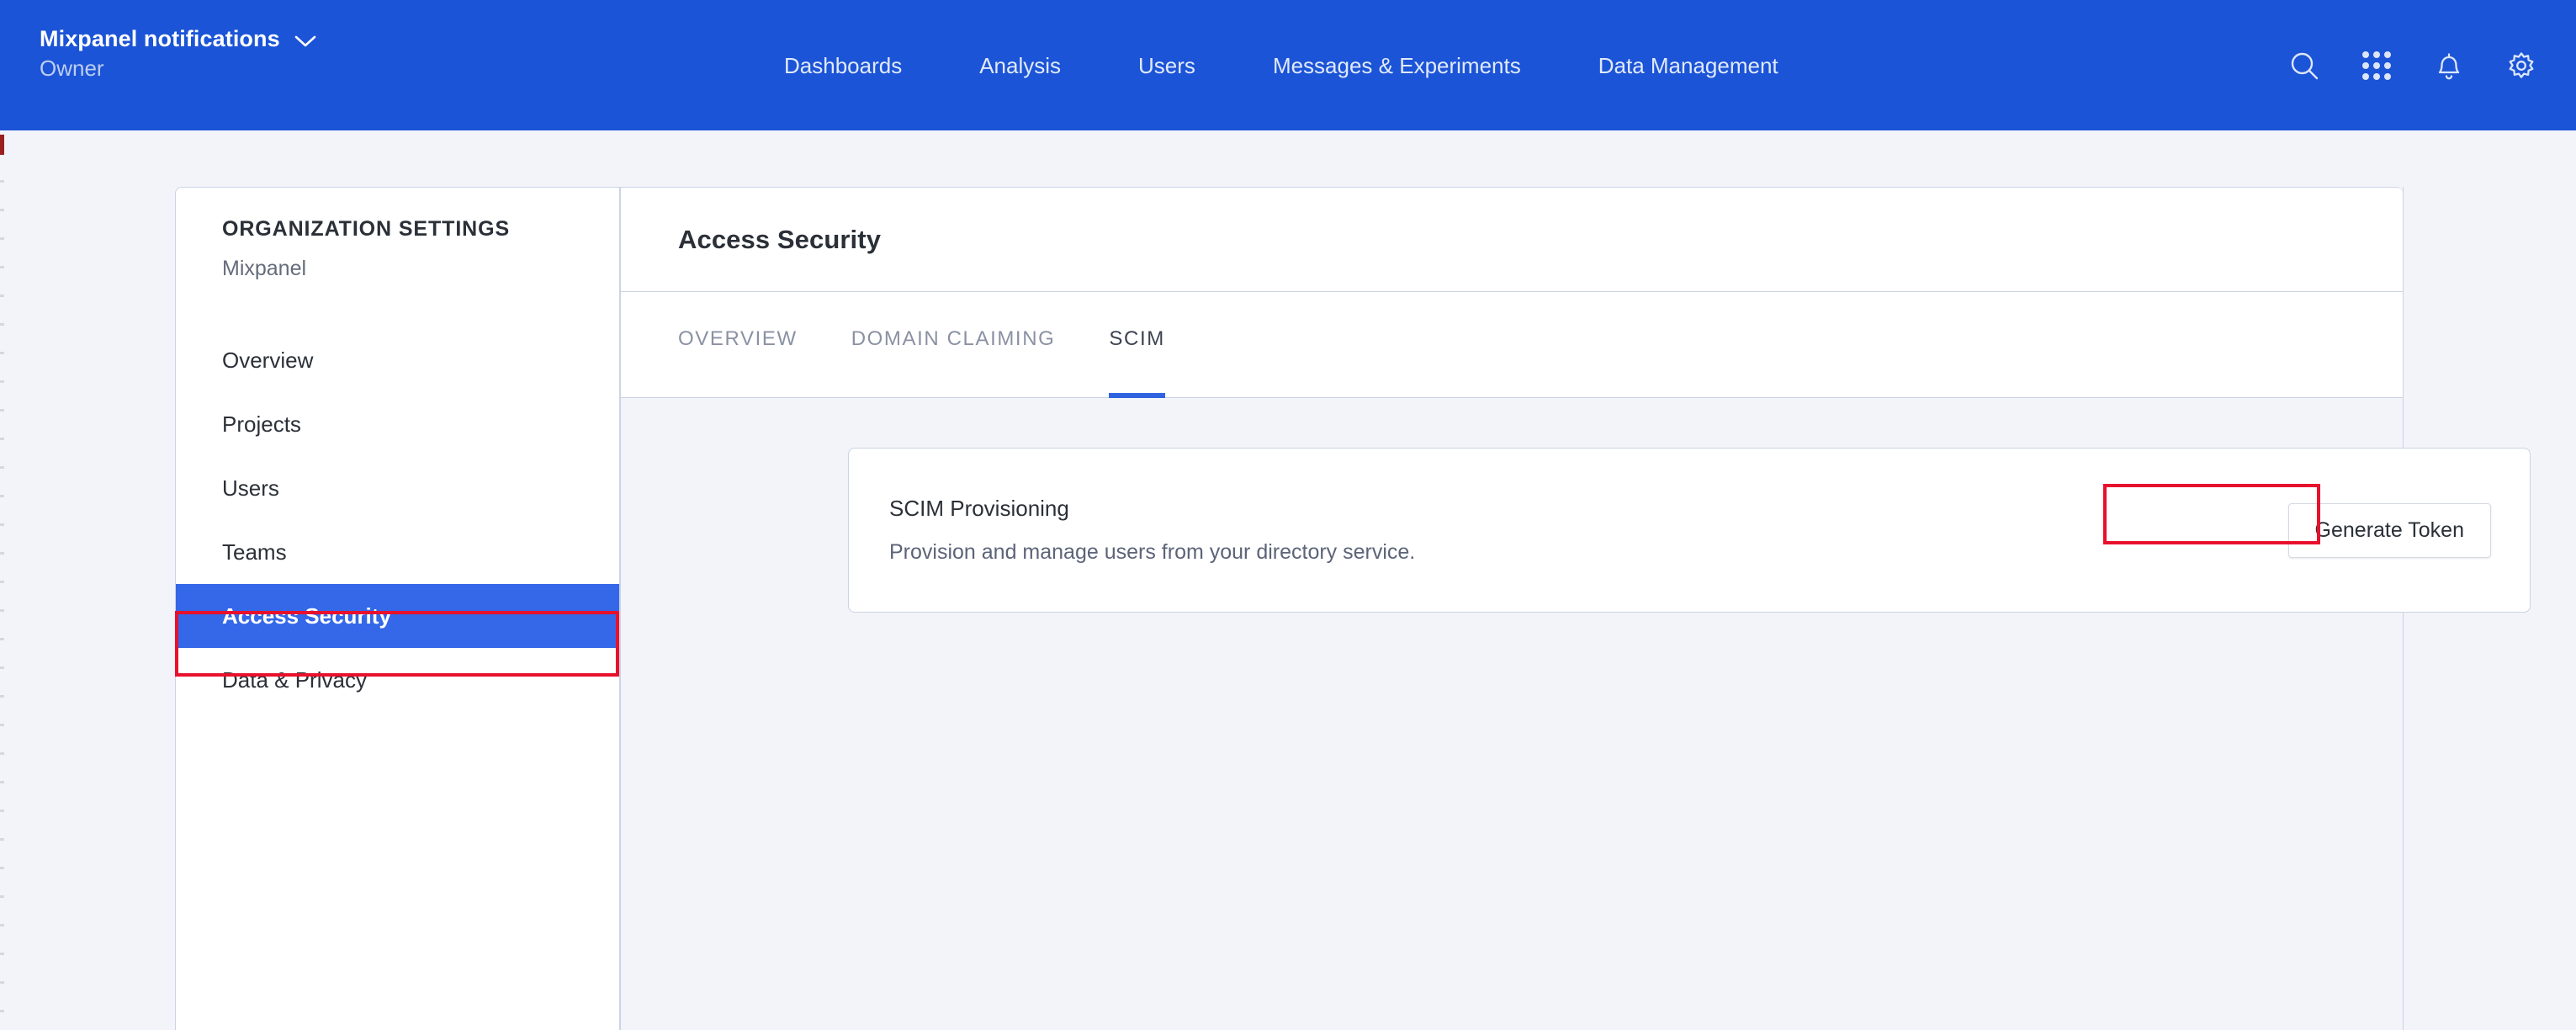 The image size is (2576, 1030). What do you see at coordinates (294, 679) in the screenshot?
I see `sidebar-item-label: Data & Privacy` at bounding box center [294, 679].